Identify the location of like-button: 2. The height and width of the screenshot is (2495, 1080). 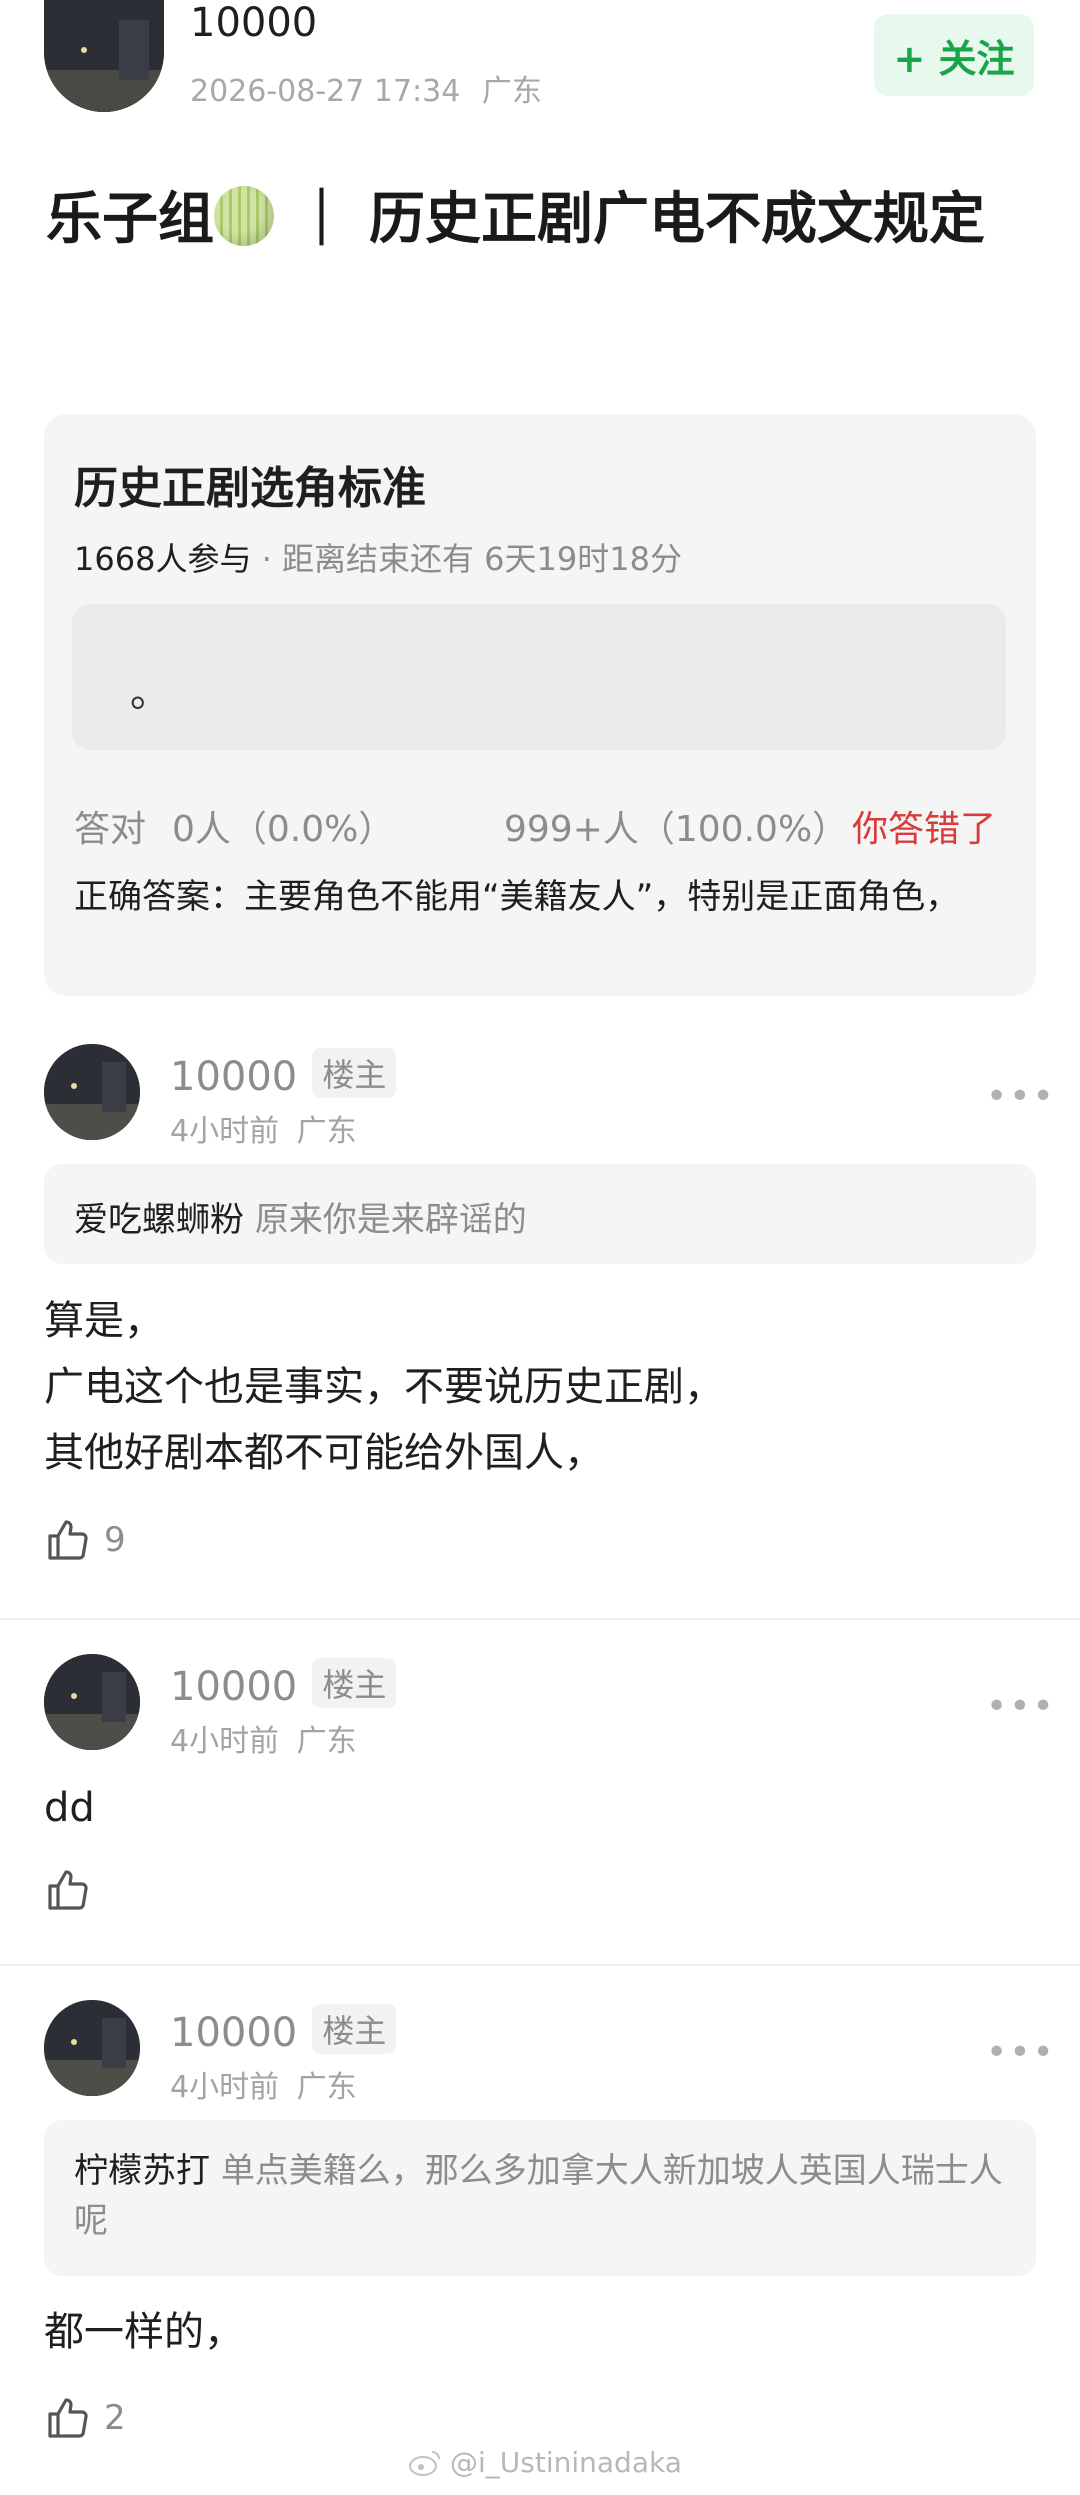
(85, 2418).